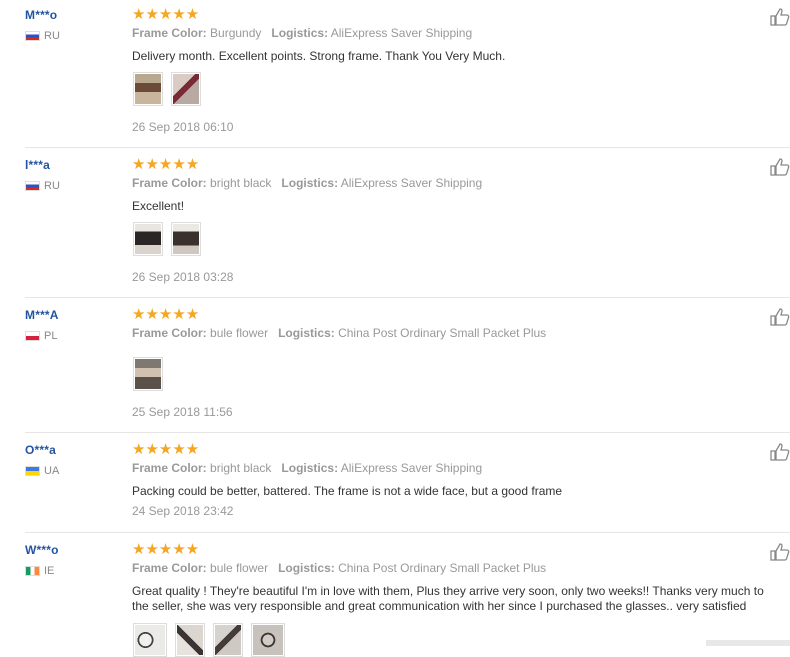 This screenshot has height=657, width=790. What do you see at coordinates (49, 571) in the screenshot?
I see `country-code: IE` at bounding box center [49, 571].